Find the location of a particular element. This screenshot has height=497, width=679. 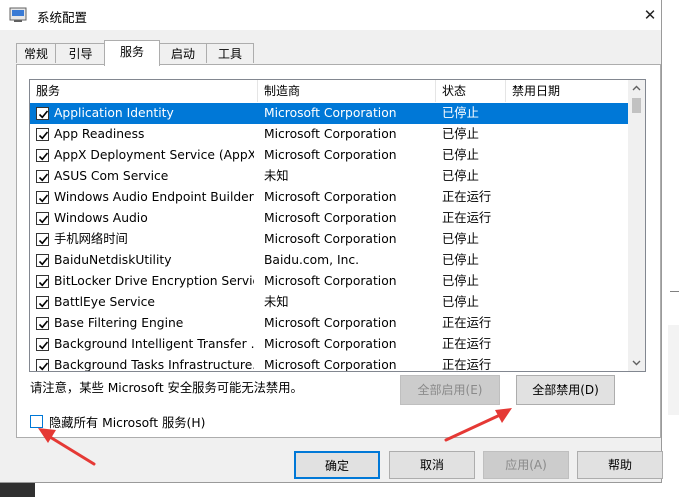

cell-service: ASUS Com Service is located at coordinates (111, 176).